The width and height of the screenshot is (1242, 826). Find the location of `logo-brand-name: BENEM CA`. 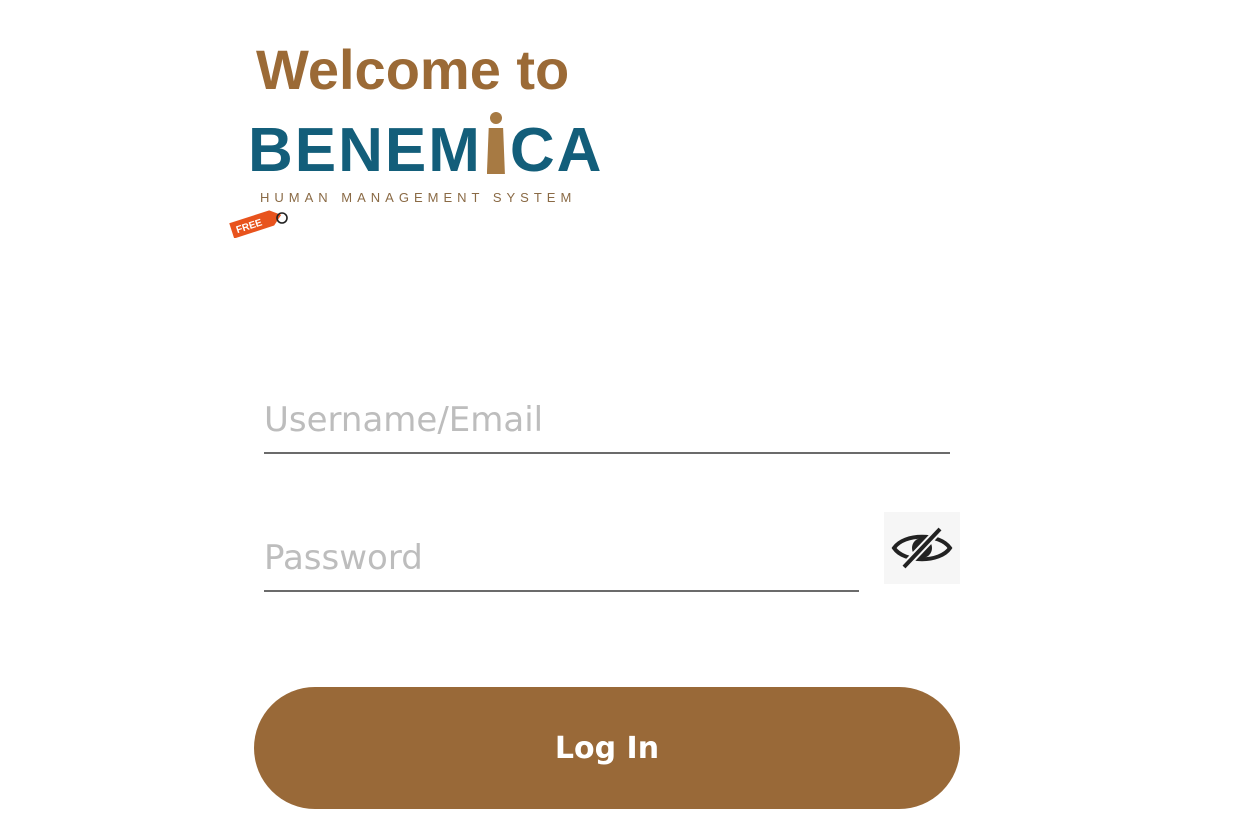

logo-brand-name: BENEM CA is located at coordinates (426, 149).